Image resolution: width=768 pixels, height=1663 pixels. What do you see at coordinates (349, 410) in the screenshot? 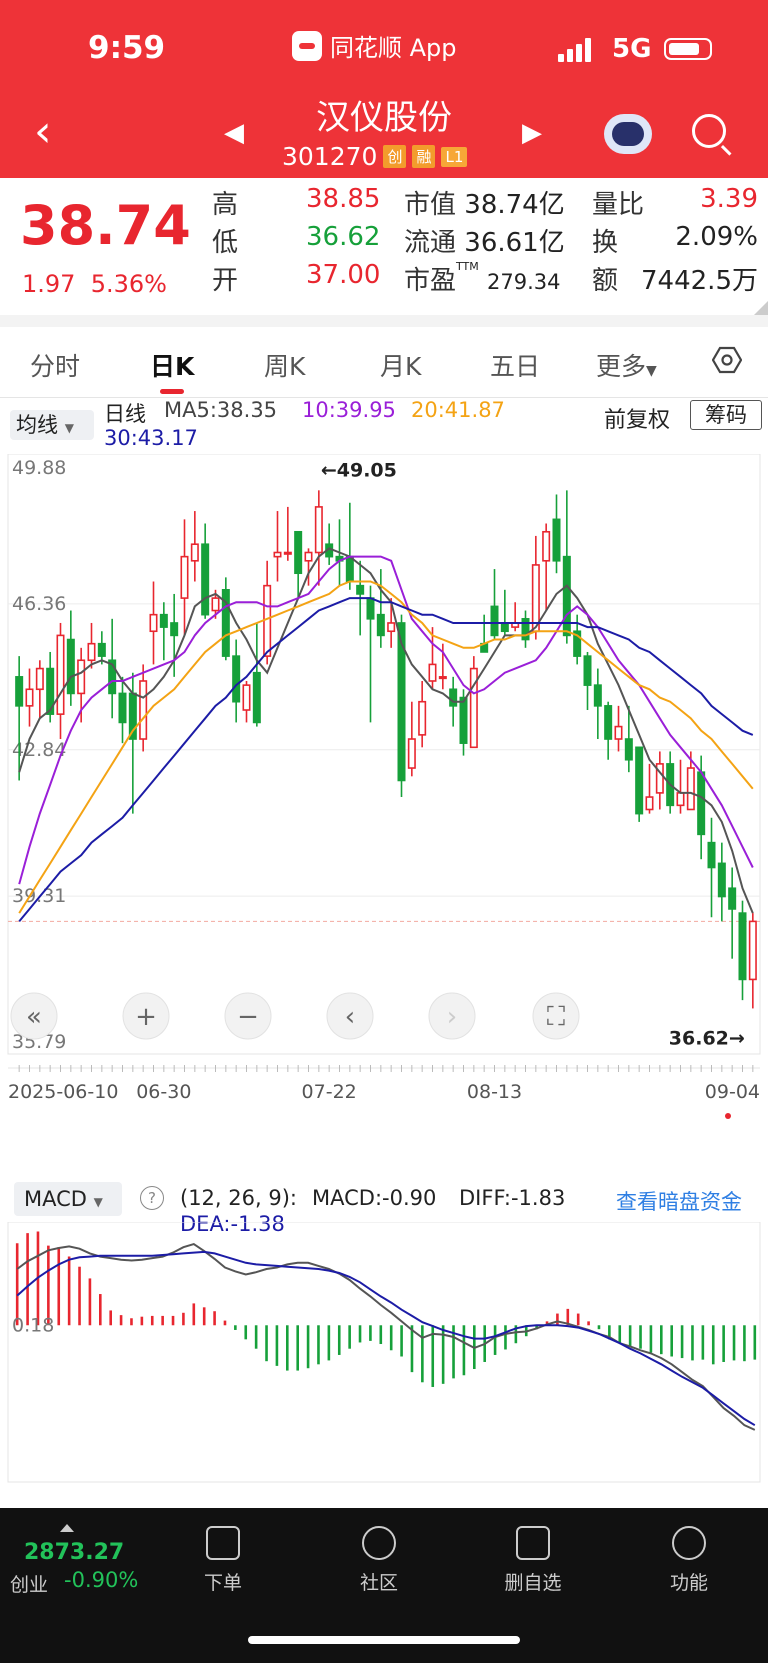
I see `ma10-label: 10:39.95` at bounding box center [349, 410].